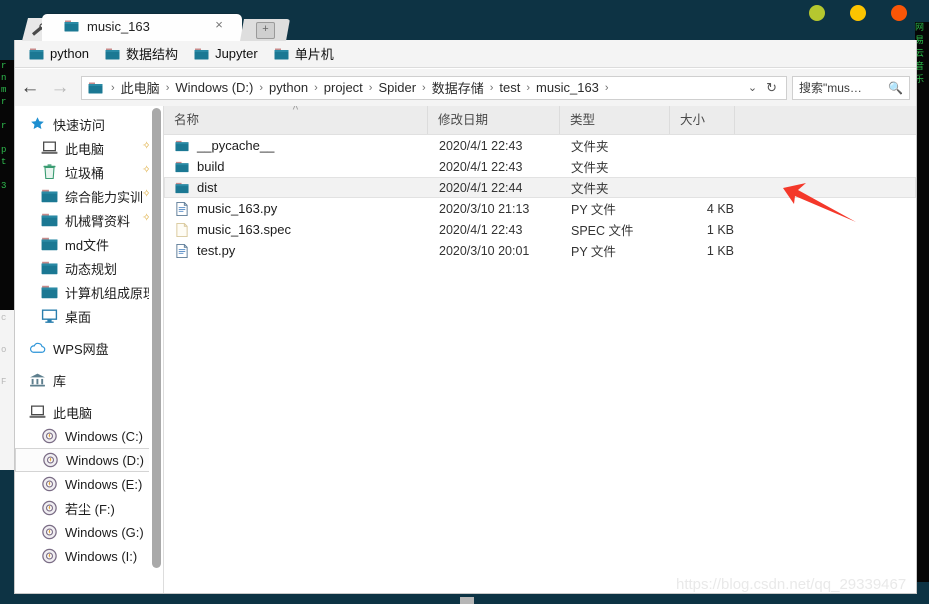  What do you see at coordinates (216, 250) in the screenshot?
I see `file-name-label: test.py` at bounding box center [216, 250].